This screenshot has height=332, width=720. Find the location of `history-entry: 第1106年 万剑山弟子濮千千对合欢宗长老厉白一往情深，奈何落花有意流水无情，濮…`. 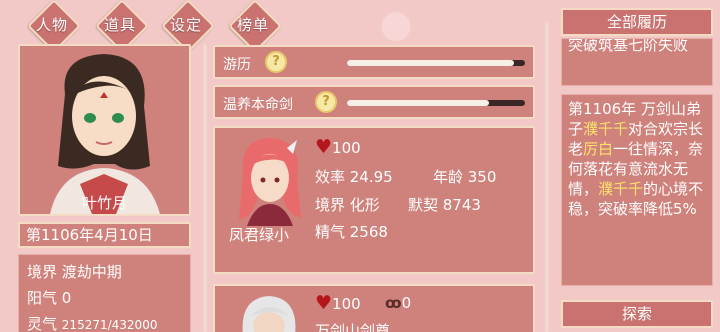

history-entry: 第1106年 万剑山弟子濮千千对合欢宗长老厉白一往情深，奈何落花有意流水无情，濮… is located at coordinates (637, 190).